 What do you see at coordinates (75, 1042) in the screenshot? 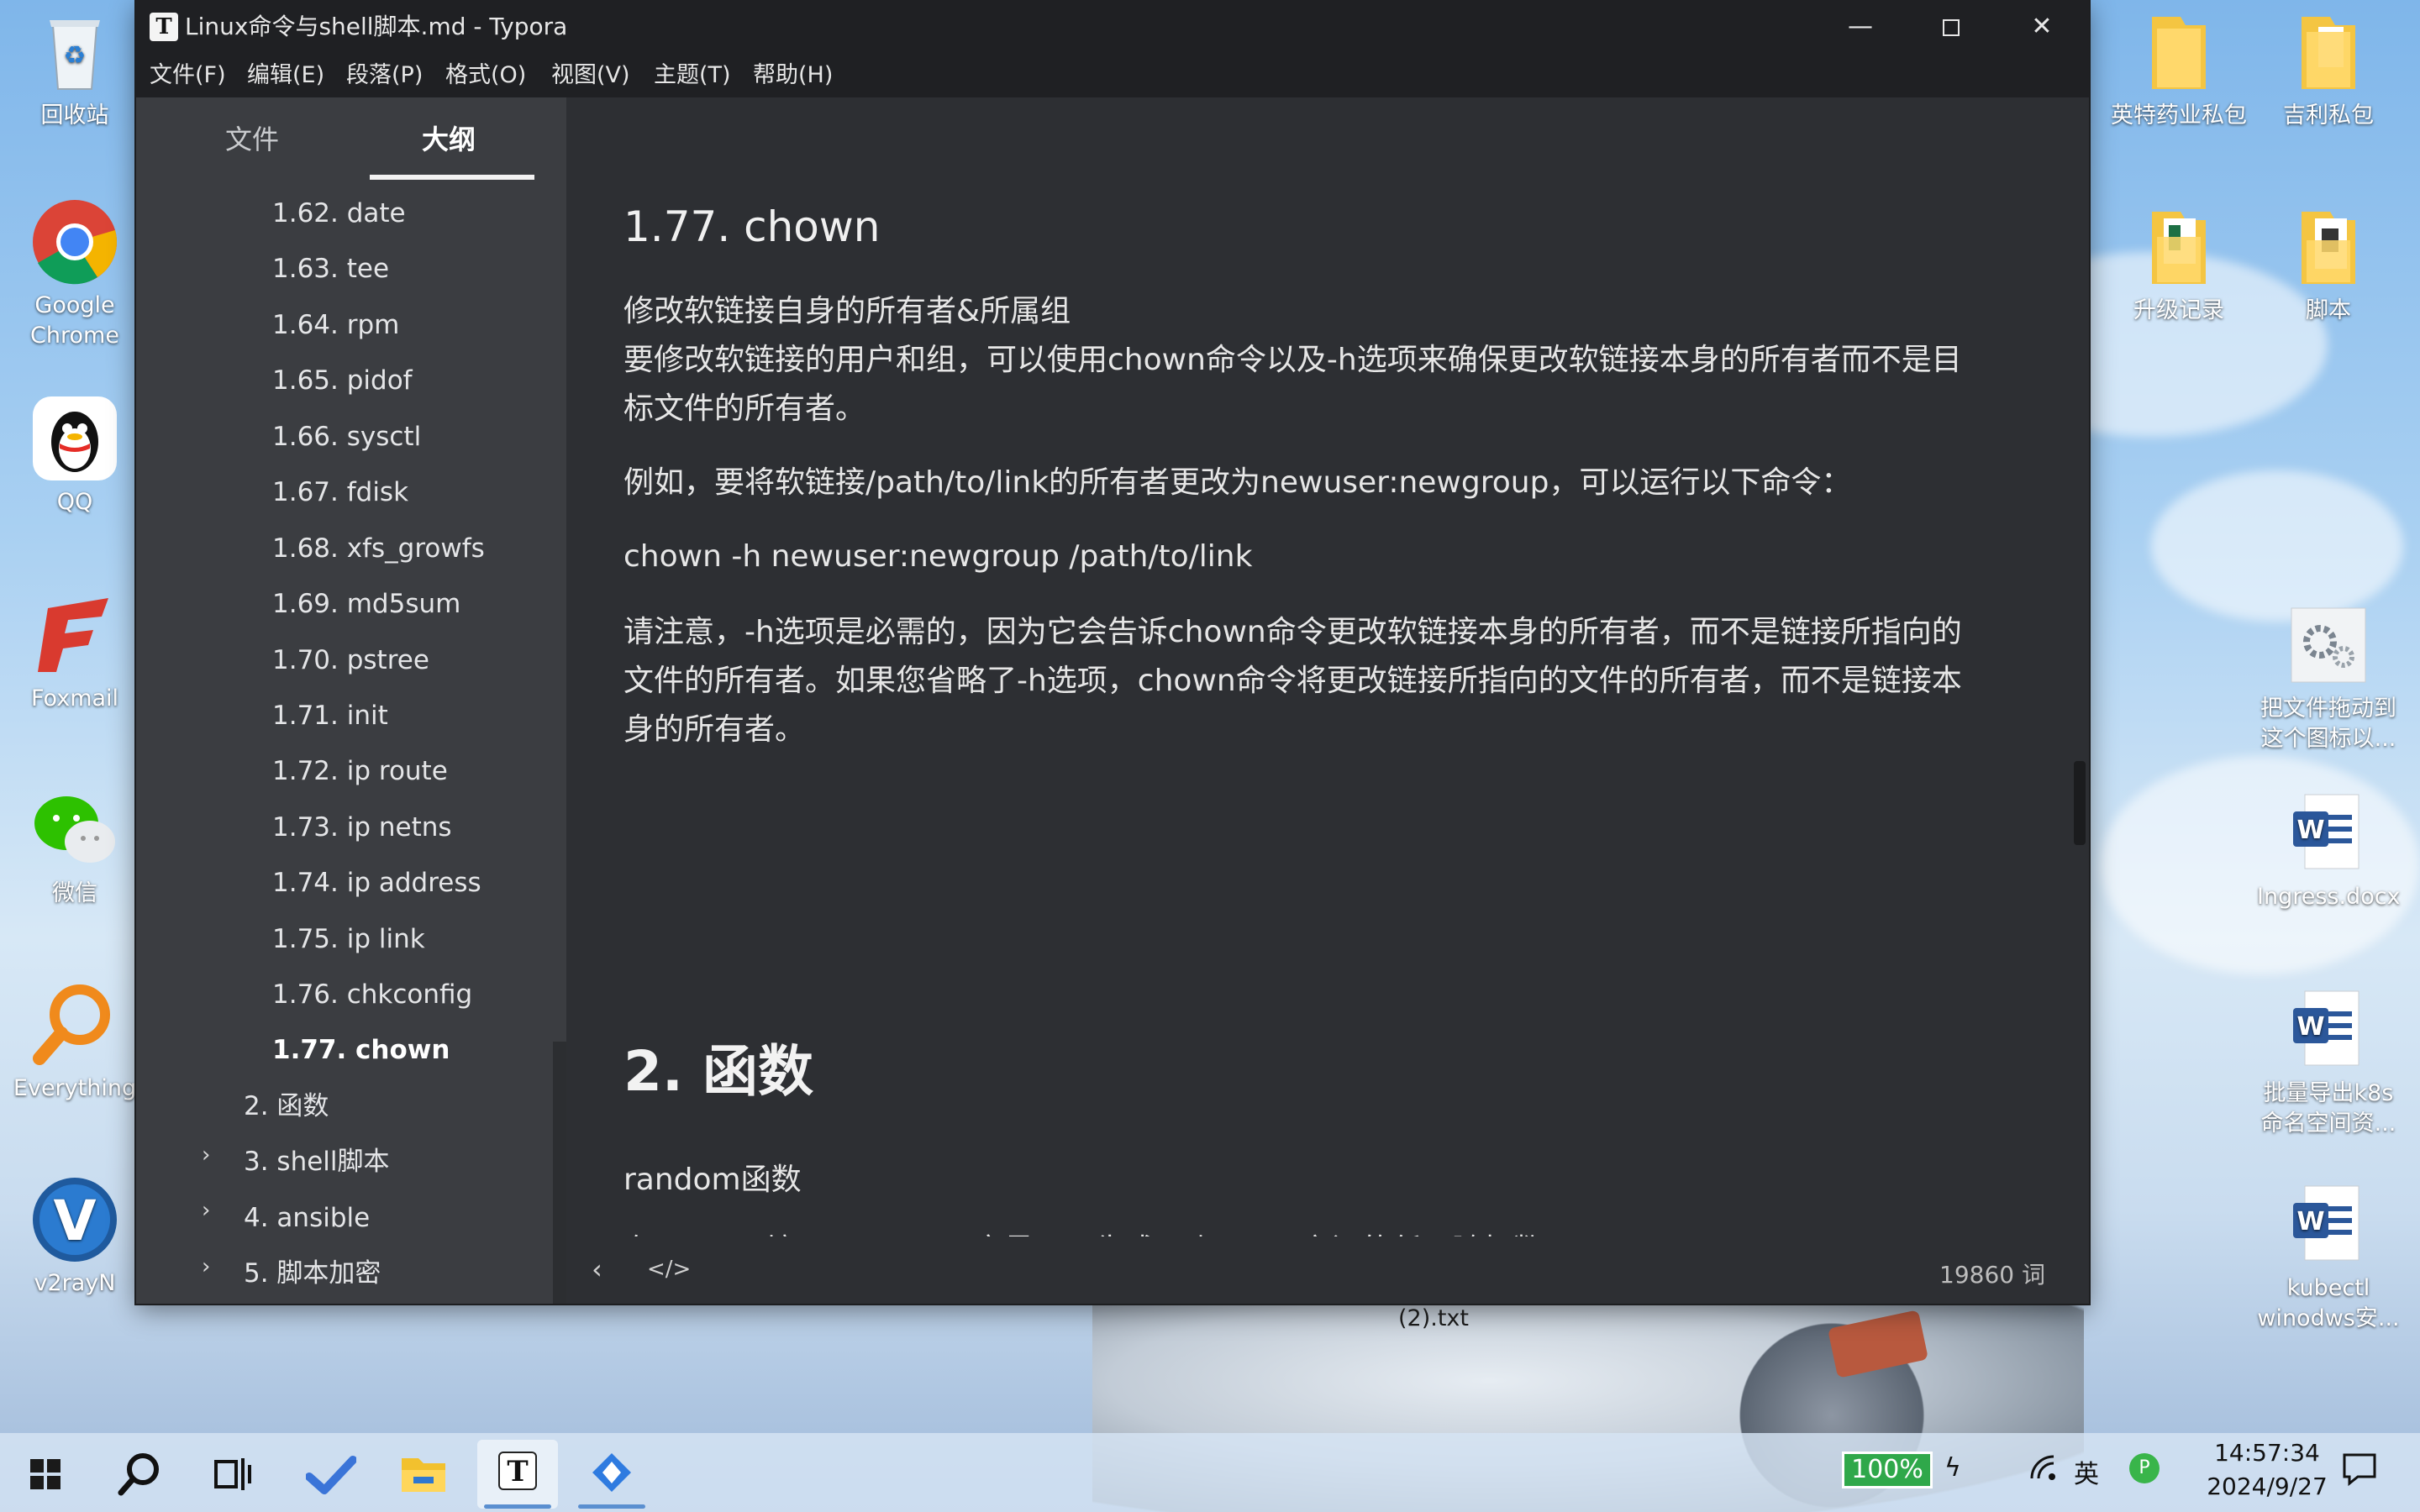
I see `desktop-icon-everything: Everything` at bounding box center [75, 1042].